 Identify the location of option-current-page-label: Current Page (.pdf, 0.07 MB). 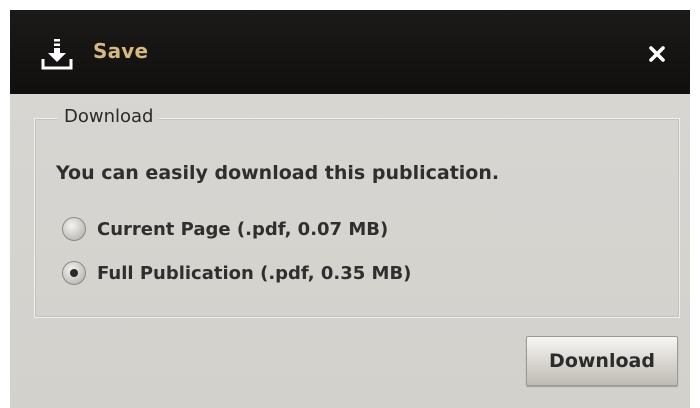
(242, 229).